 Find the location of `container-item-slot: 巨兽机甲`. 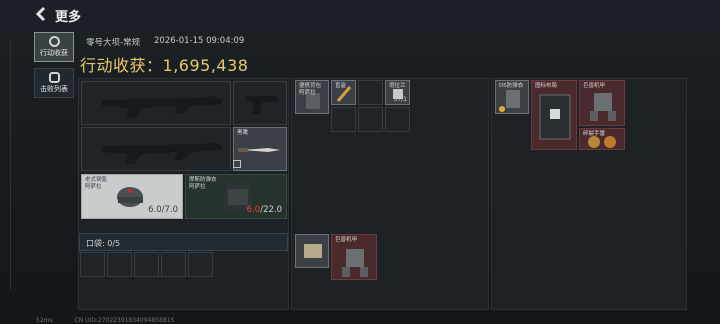

container-item-slot: 巨兽机甲 is located at coordinates (354, 257).